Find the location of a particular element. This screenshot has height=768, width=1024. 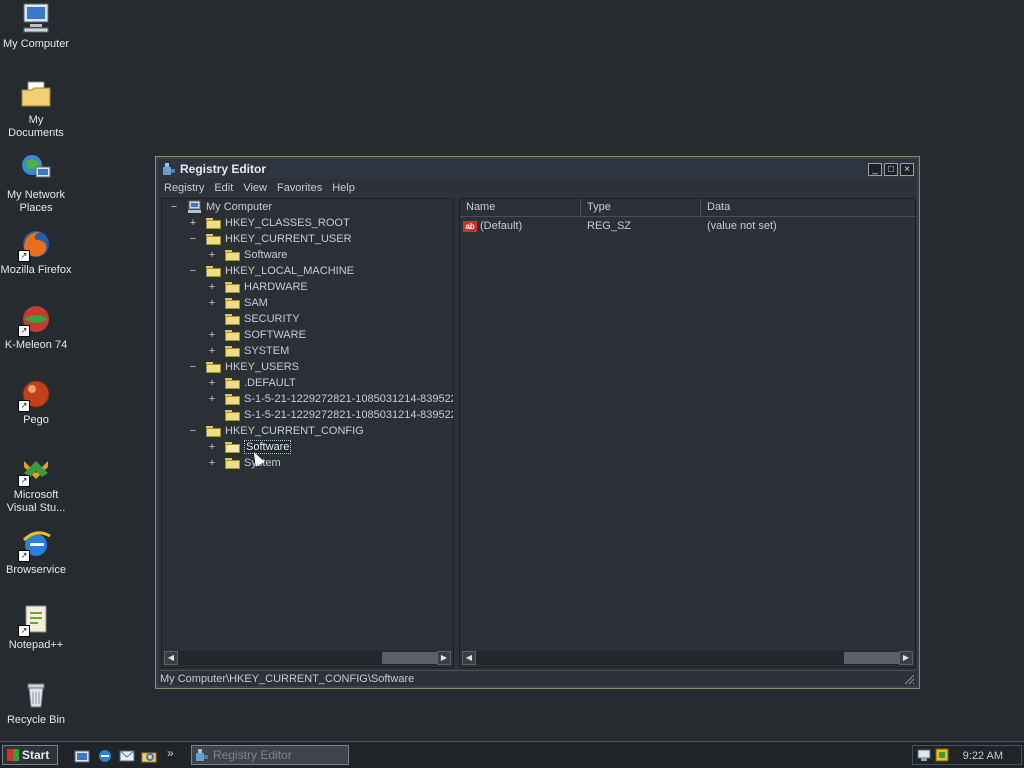

tree-node-hardware: + HARDWARE is located at coordinates (257, 287).